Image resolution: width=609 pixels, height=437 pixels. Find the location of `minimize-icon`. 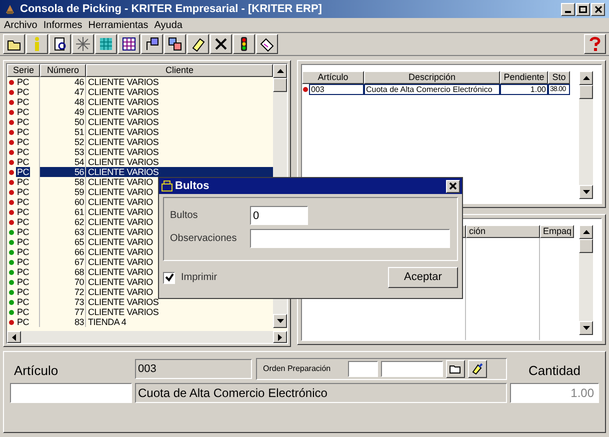

minimize-icon is located at coordinates (568, 11).